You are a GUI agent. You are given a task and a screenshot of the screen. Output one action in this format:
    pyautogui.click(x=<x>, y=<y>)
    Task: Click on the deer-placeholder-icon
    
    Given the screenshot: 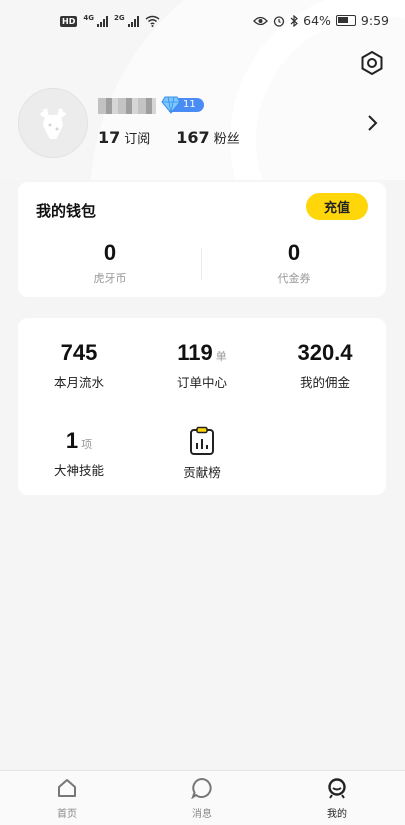 What is the action you would take?
    pyautogui.click(x=53, y=123)
    